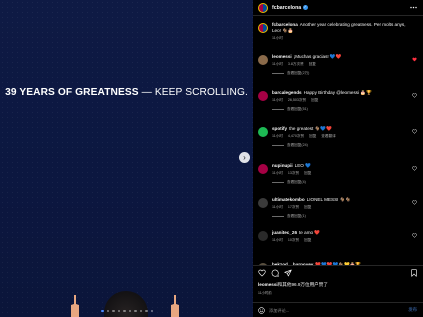  I want to click on post-headline: 39 YEARS OF GREATNESS — KEEP SCROLLING., so click(126, 92).